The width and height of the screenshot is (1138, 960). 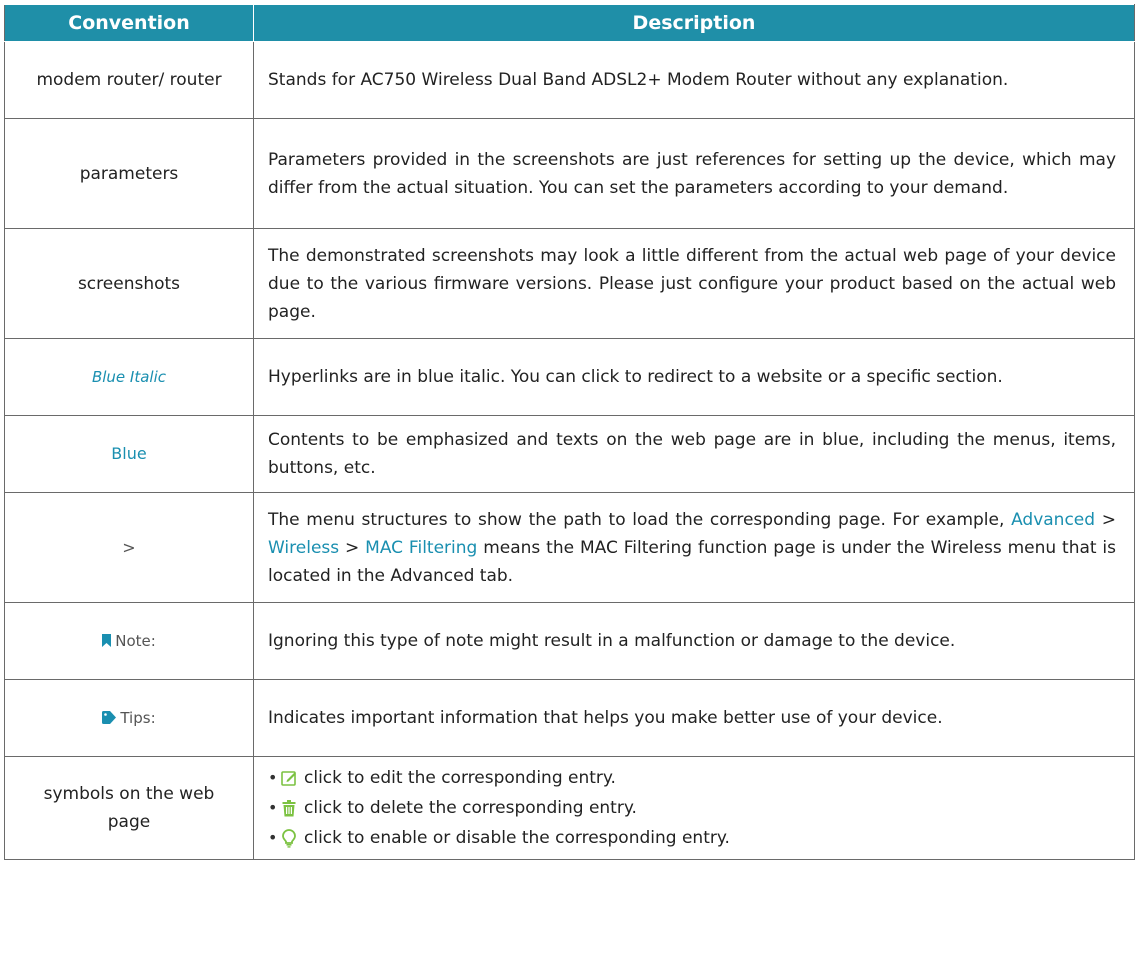 I want to click on list-item: • click to edit the corresponding entry., so click(x=692, y=778).